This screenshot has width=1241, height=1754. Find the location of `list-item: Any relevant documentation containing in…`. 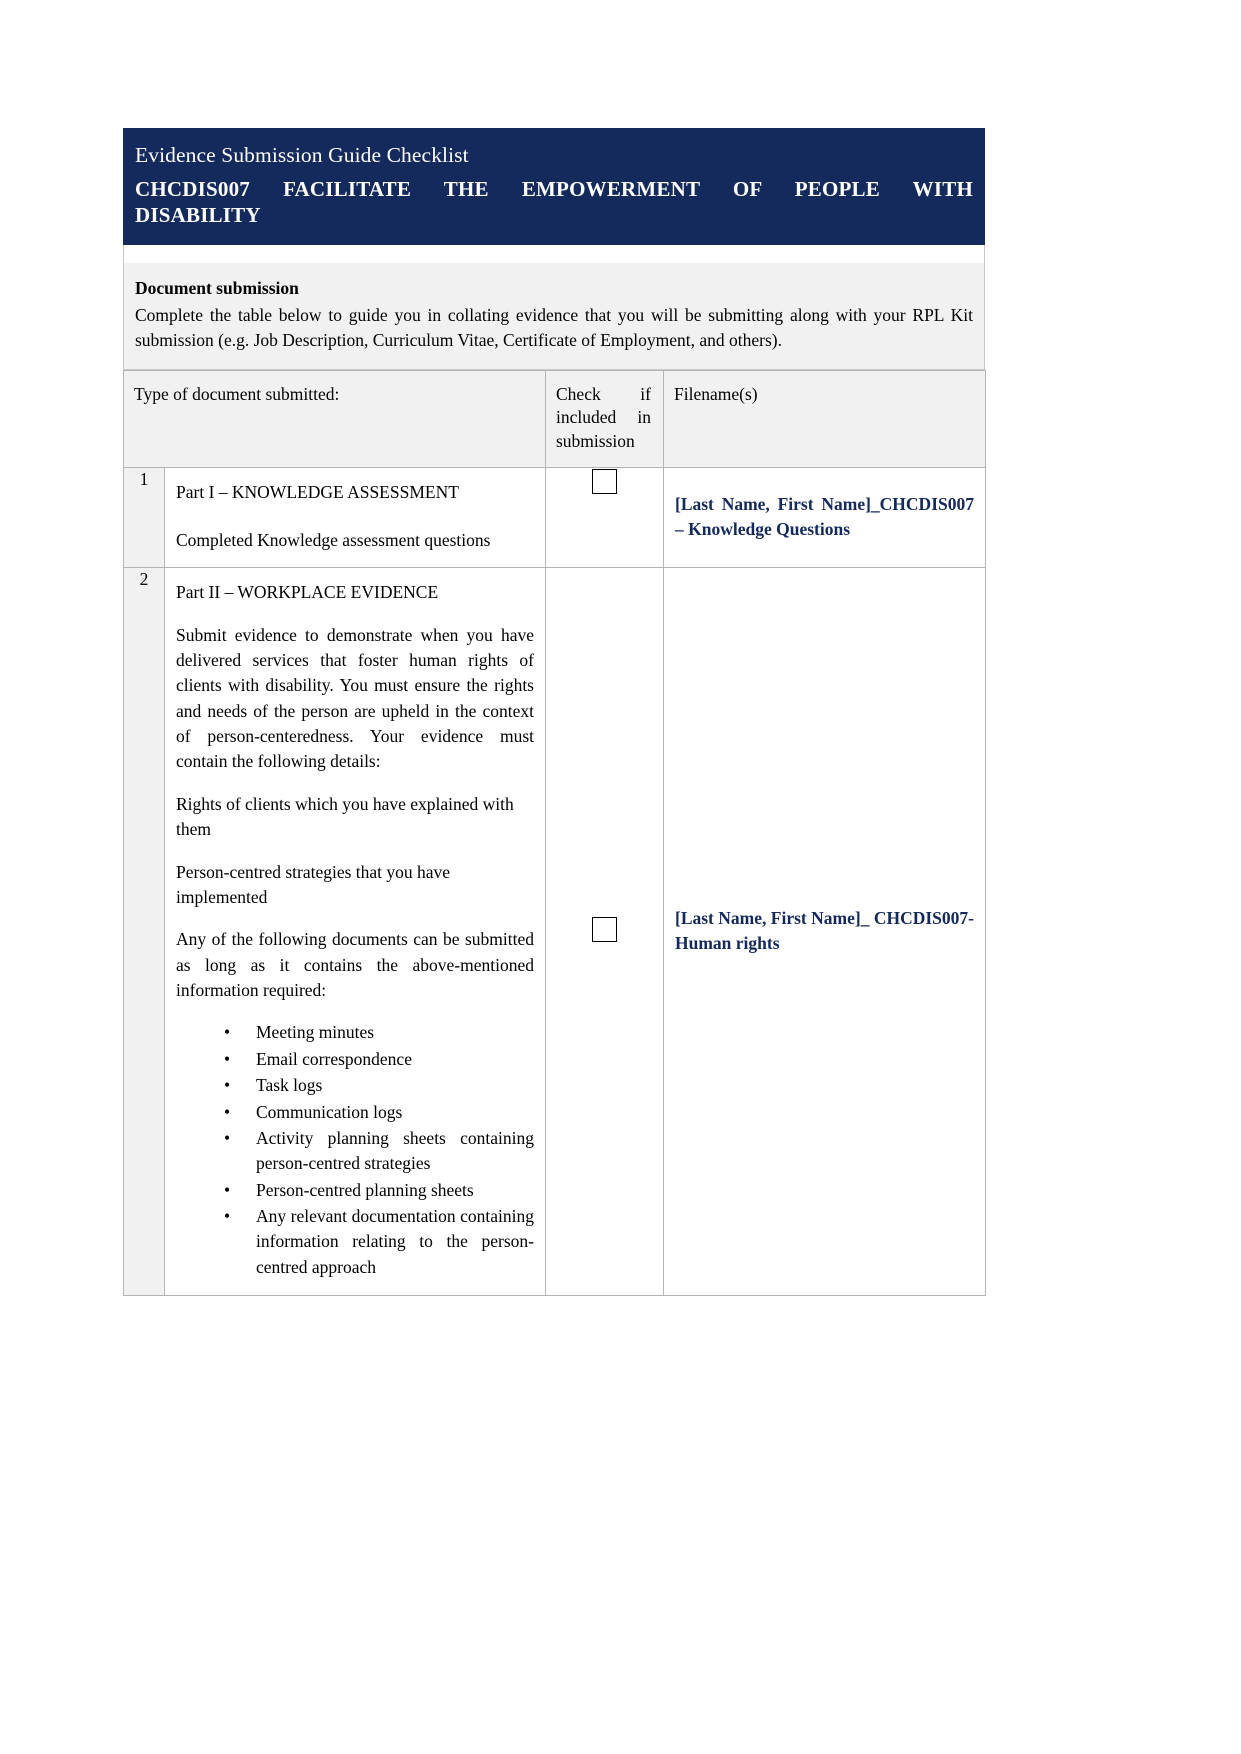

list-item: Any relevant documentation containing in… is located at coordinates (379, 1242).